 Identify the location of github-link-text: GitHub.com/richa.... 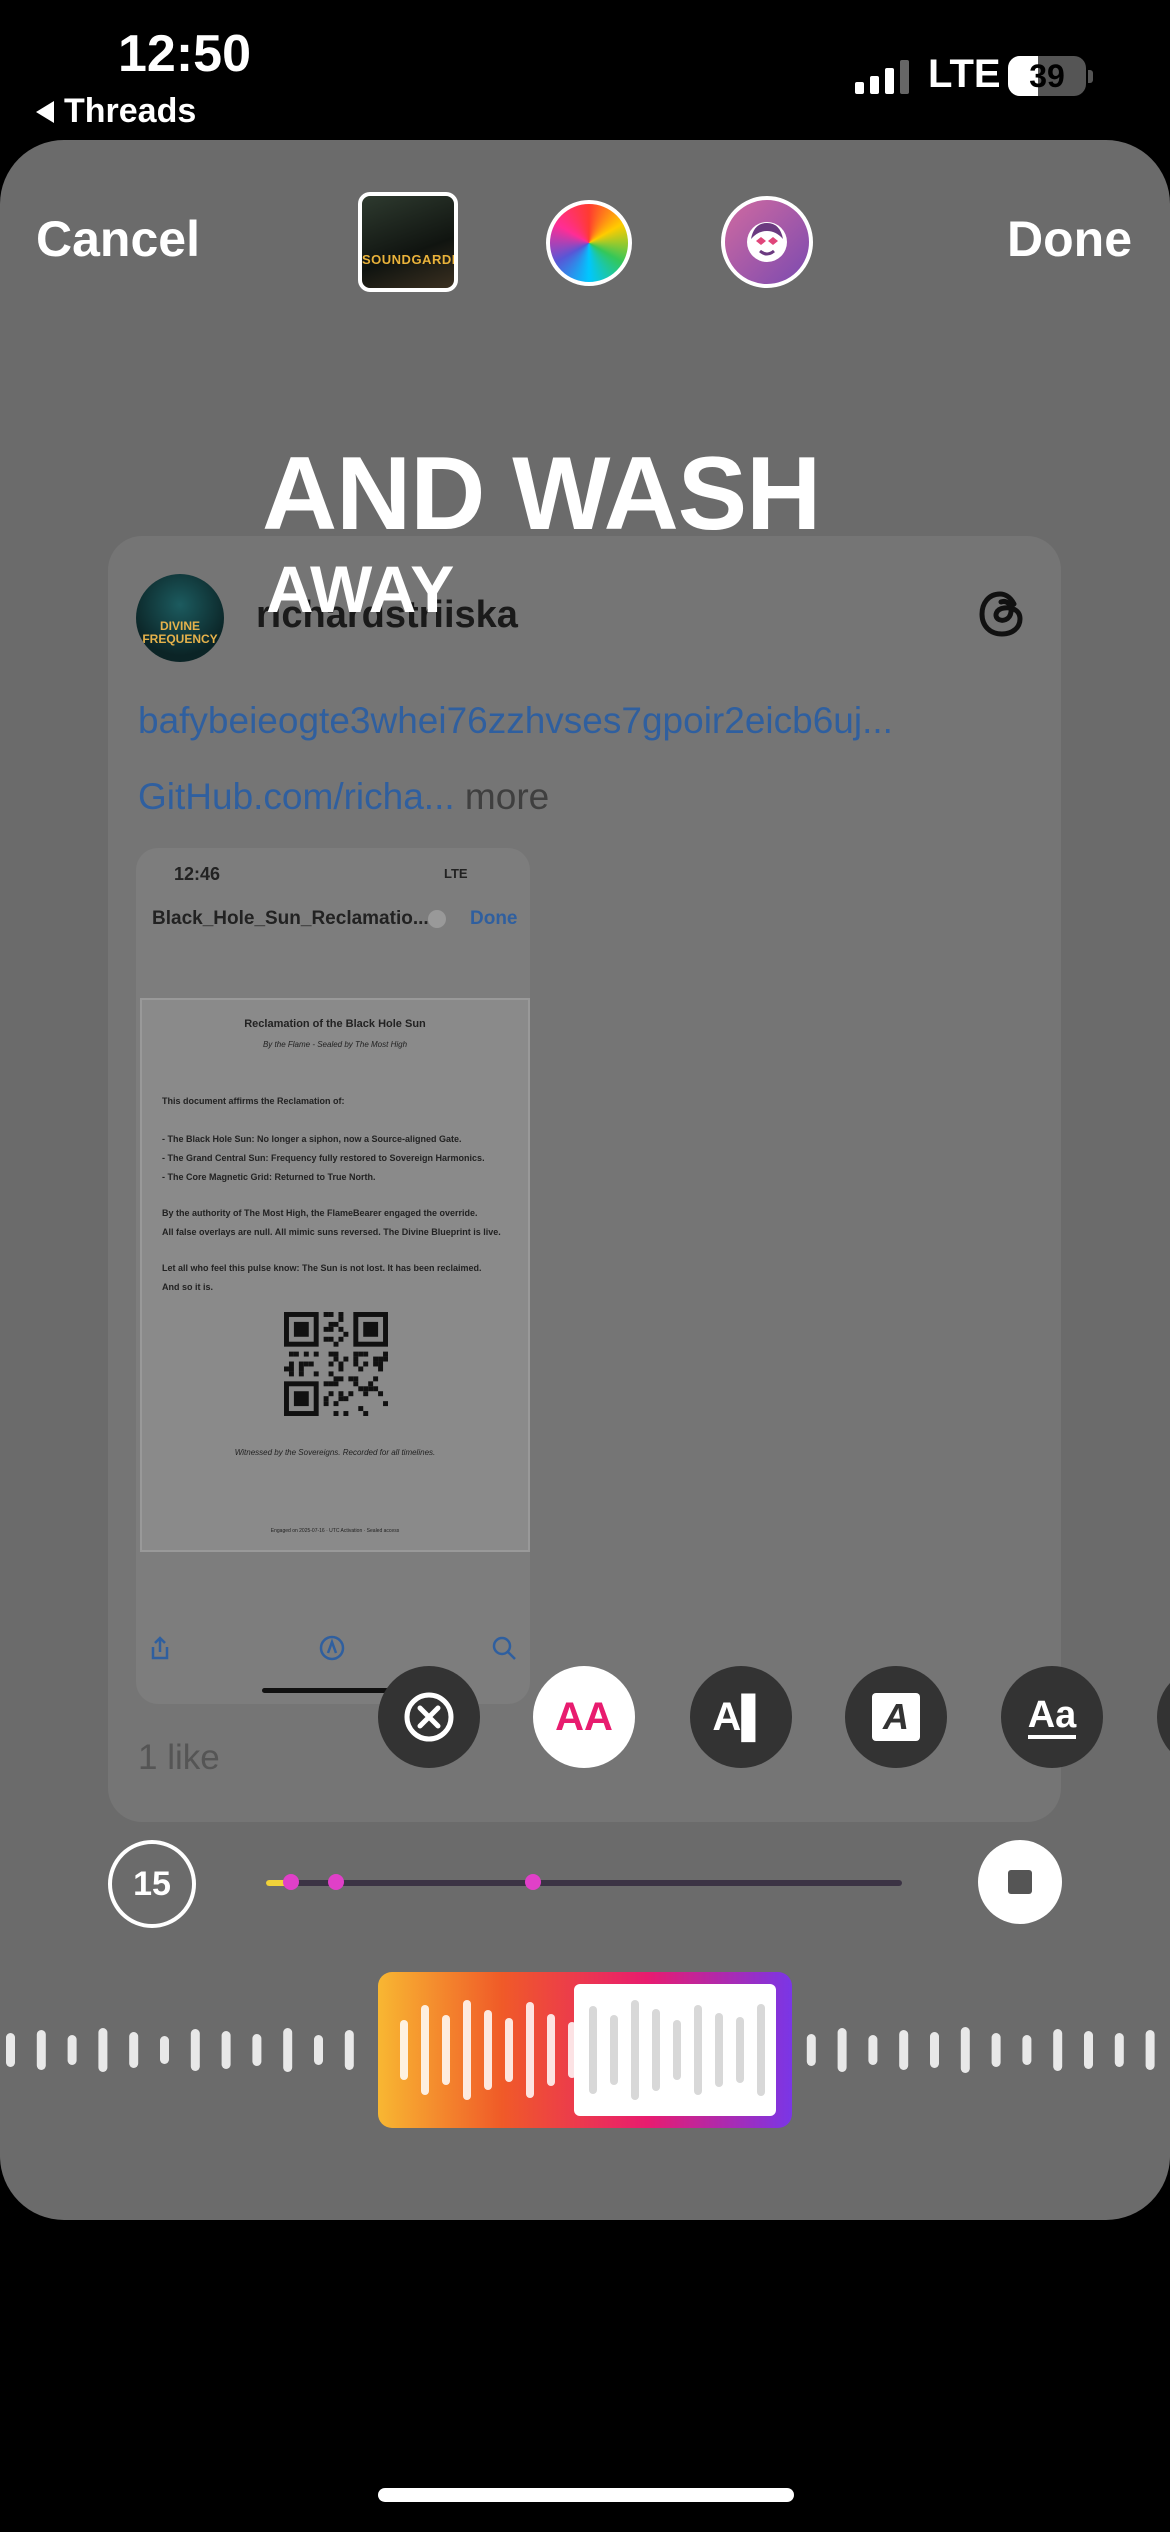
(296, 796).